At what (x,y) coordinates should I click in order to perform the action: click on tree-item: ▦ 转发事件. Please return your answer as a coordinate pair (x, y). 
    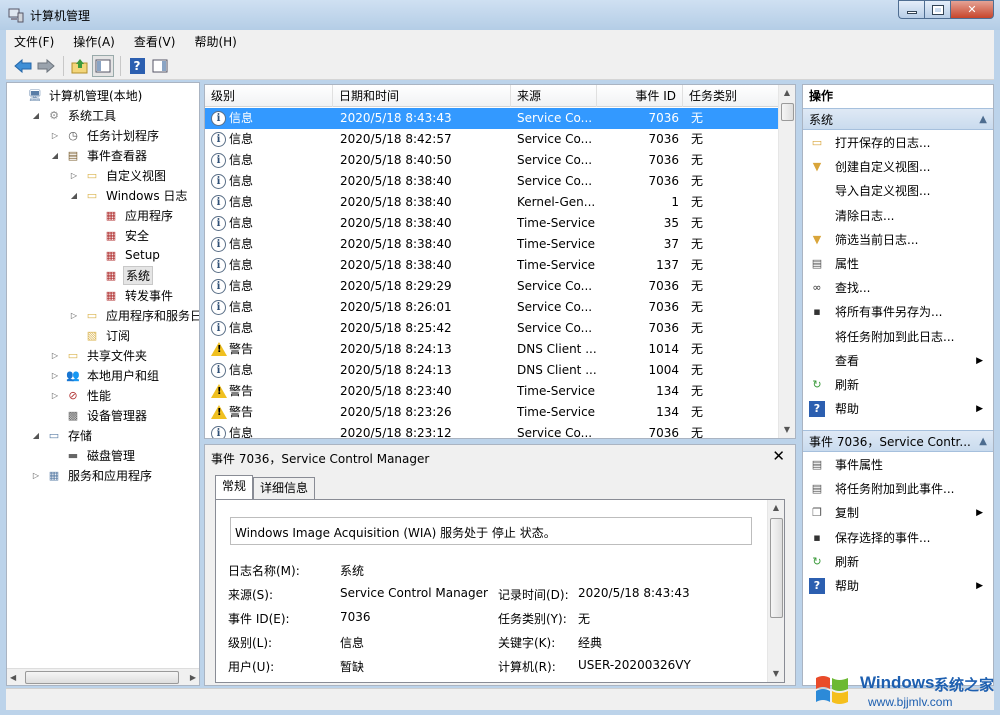
    Looking at the image, I should click on (131, 295).